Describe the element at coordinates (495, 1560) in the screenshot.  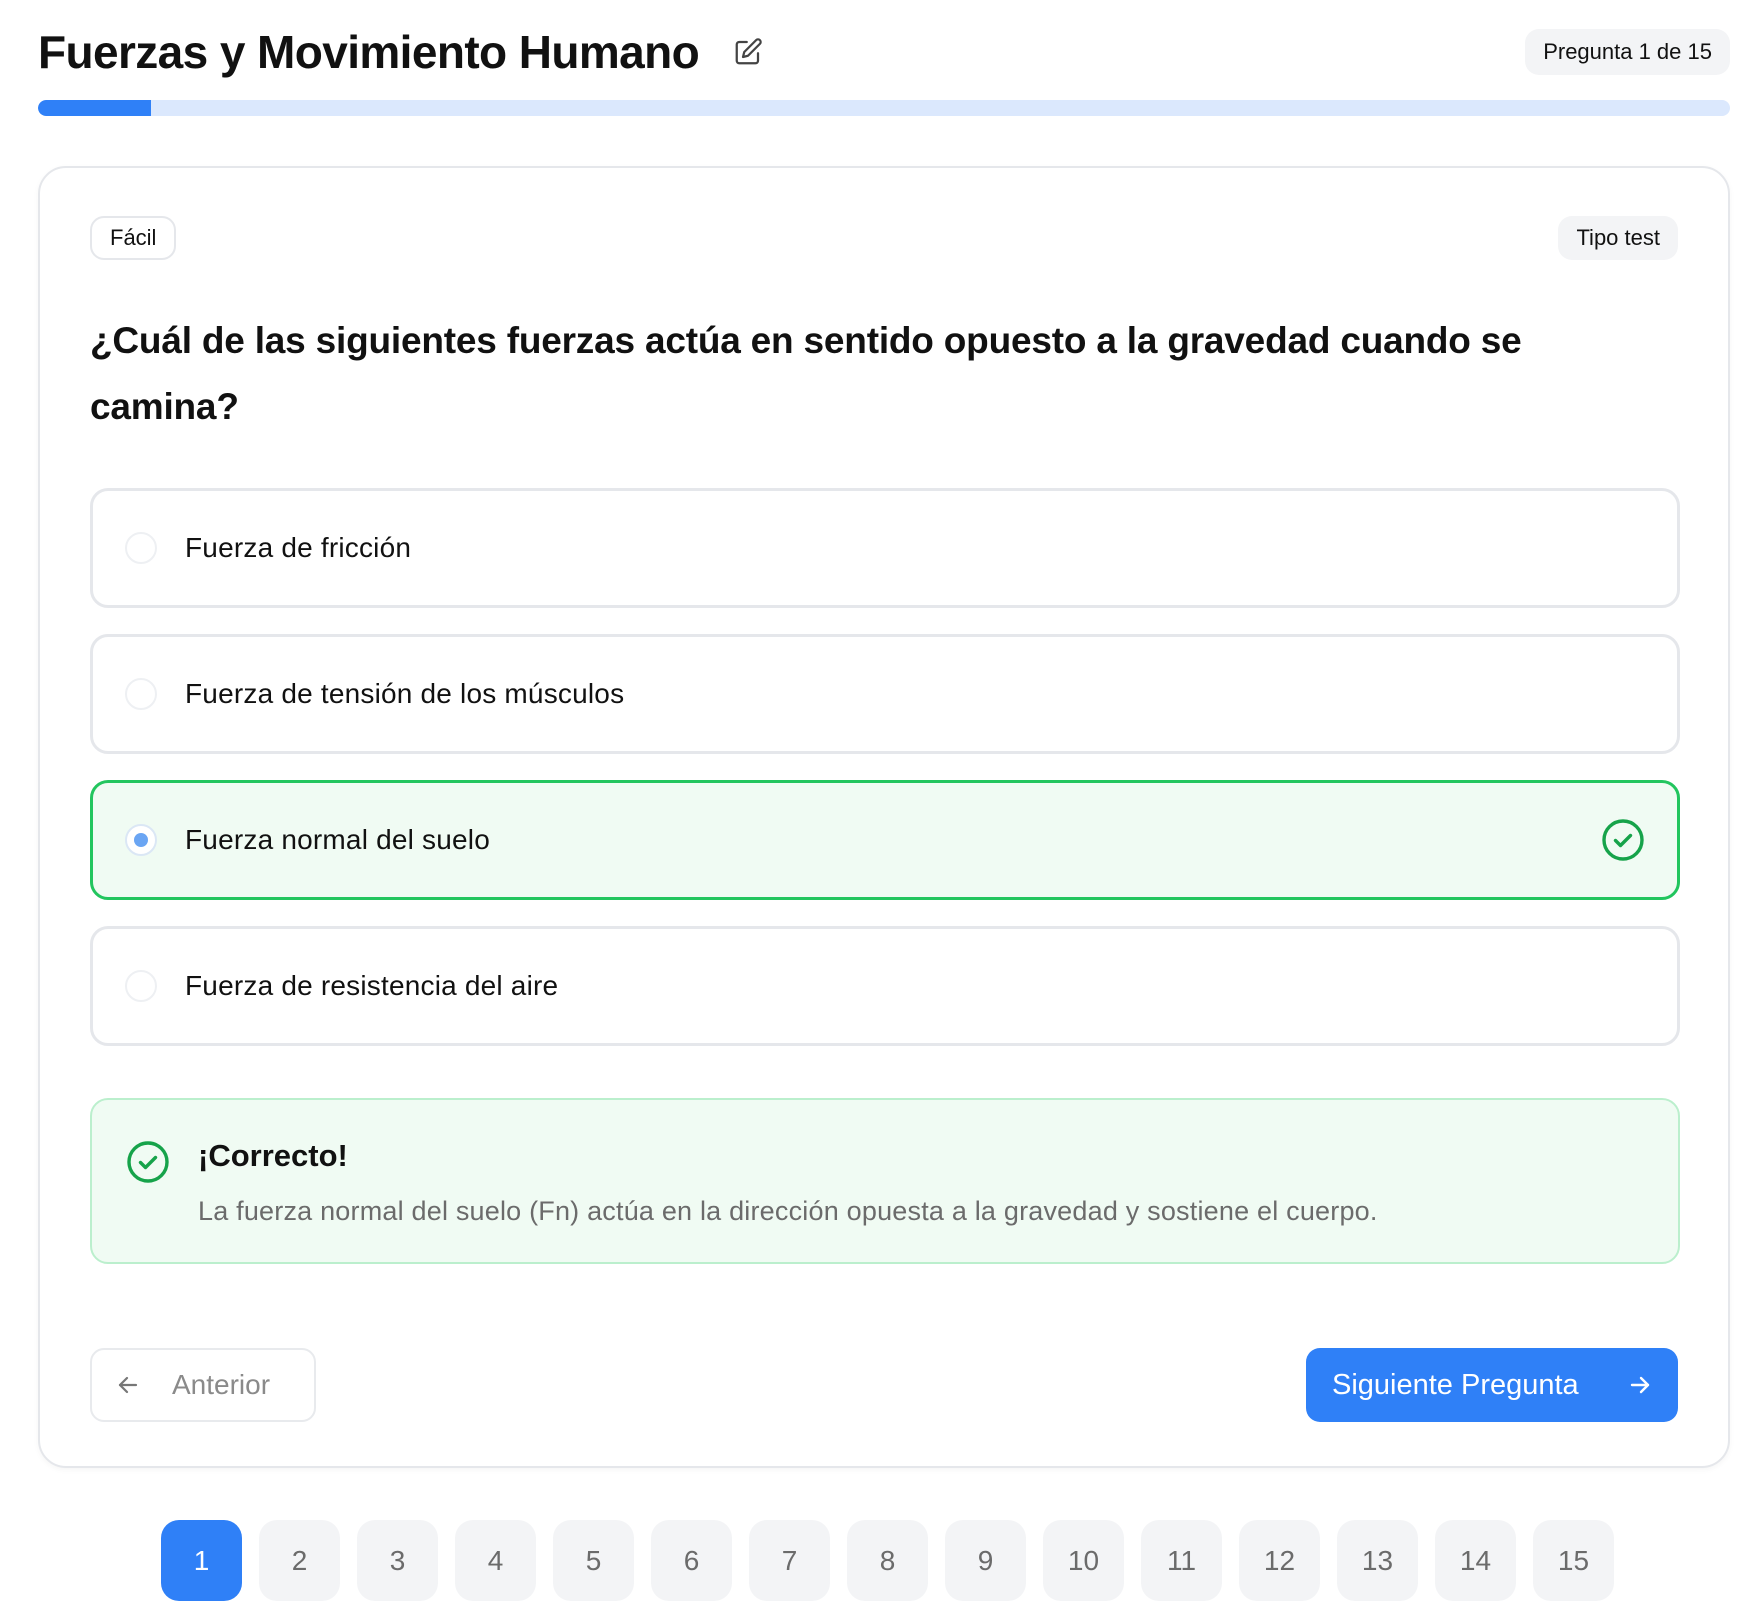
I see `page-button-4: 4` at that location.